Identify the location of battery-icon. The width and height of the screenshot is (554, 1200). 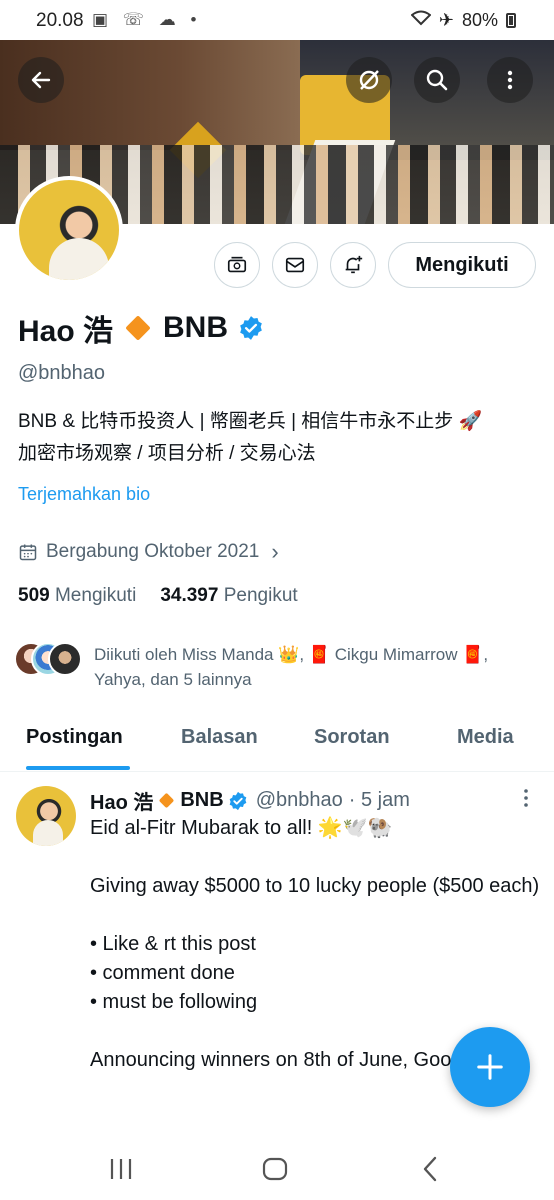
(511, 20).